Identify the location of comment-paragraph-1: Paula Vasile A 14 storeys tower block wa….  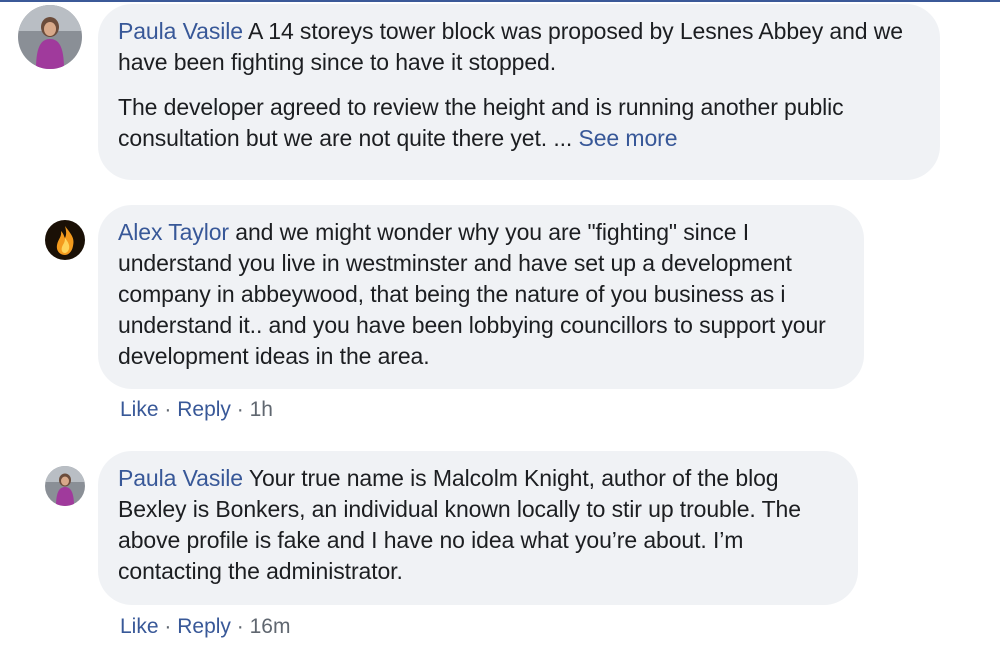
(519, 47).